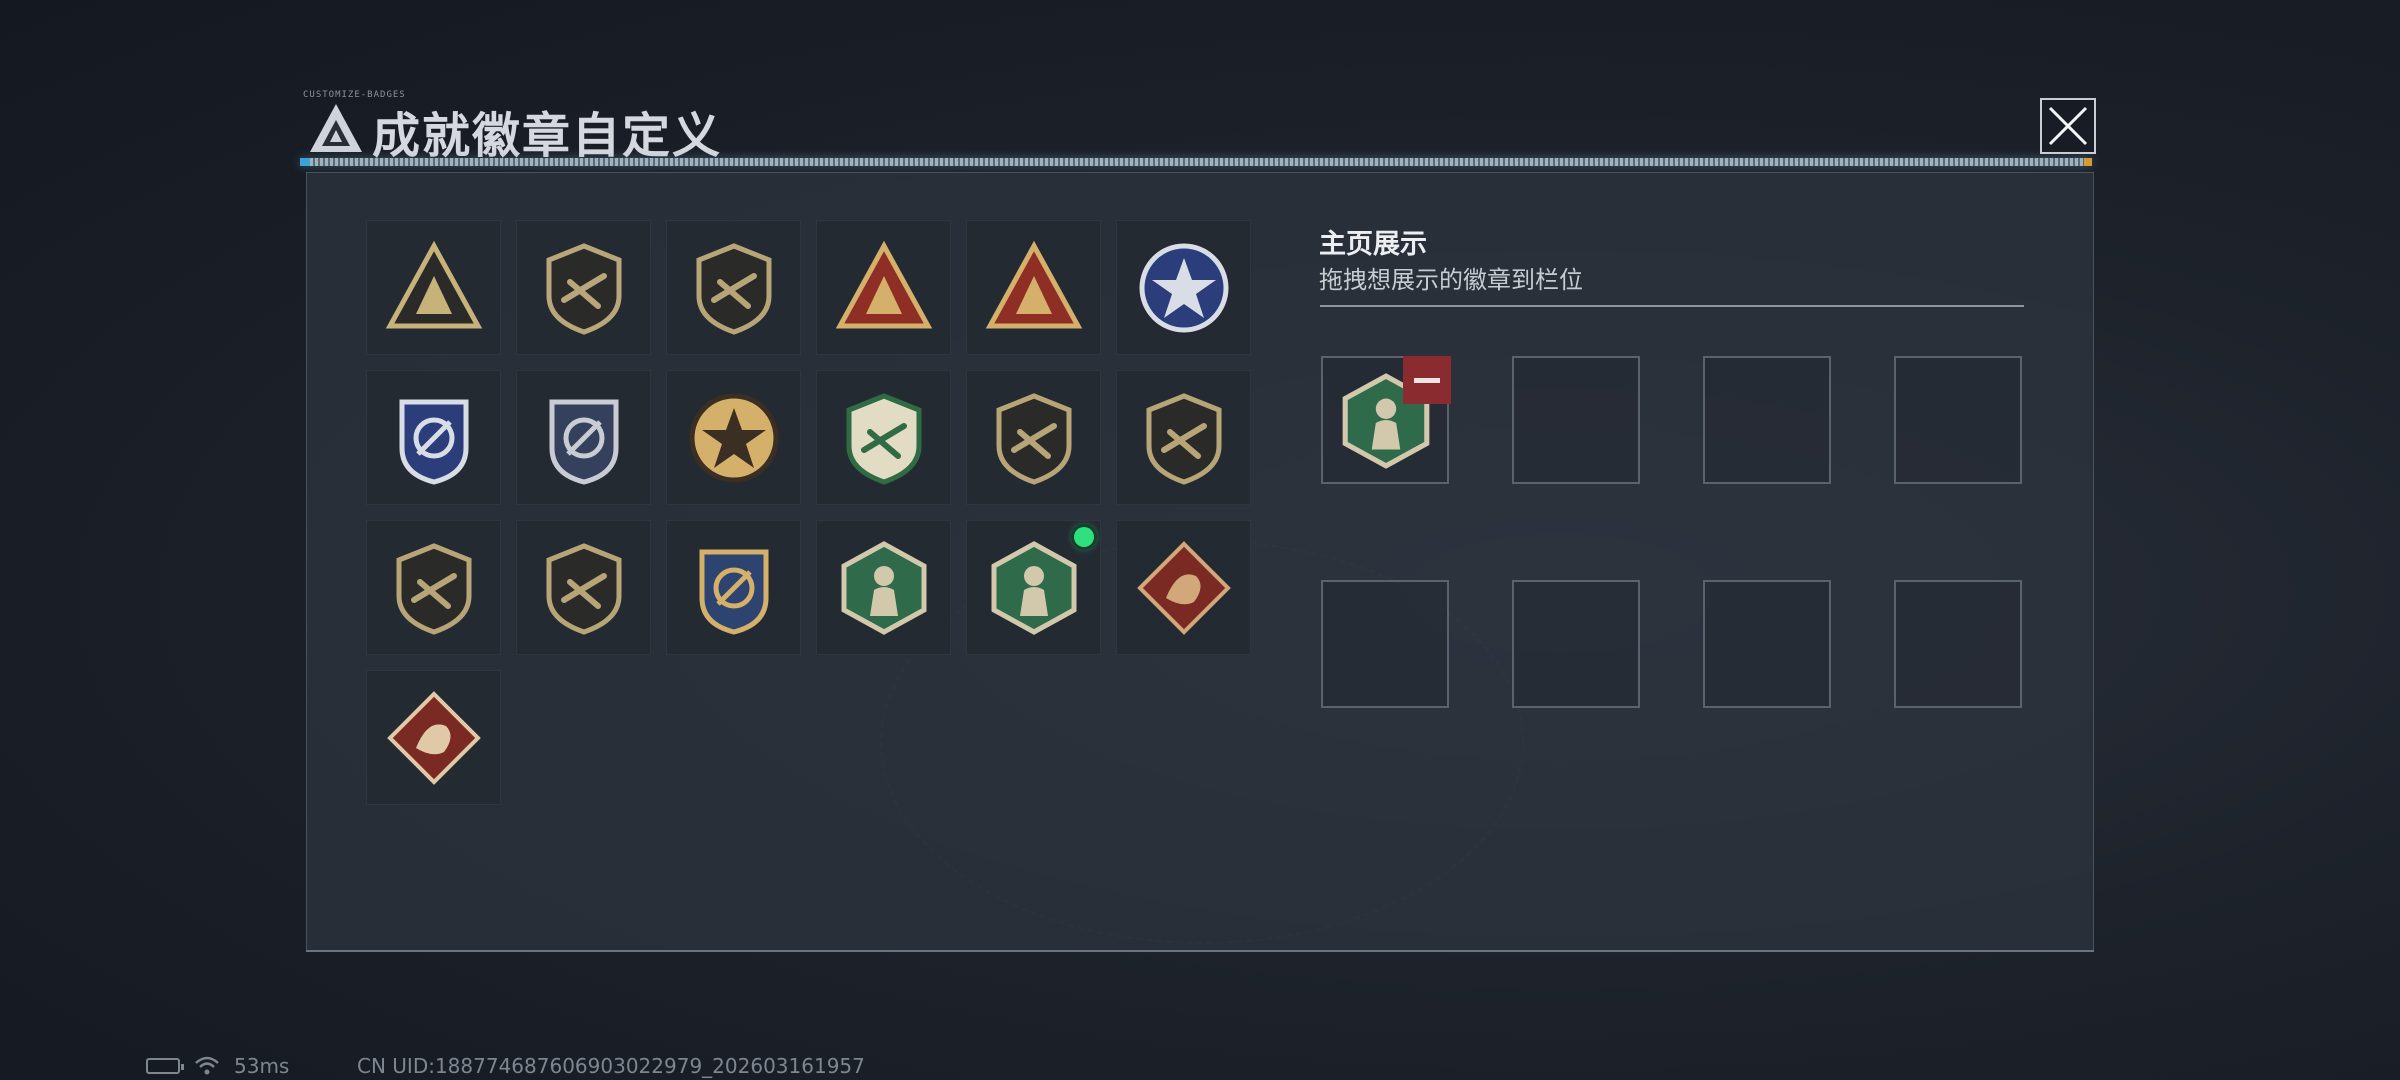 This screenshot has width=2400, height=1080. What do you see at coordinates (583, 442) in the screenshot?
I see `skull-crest-badge-icon` at bounding box center [583, 442].